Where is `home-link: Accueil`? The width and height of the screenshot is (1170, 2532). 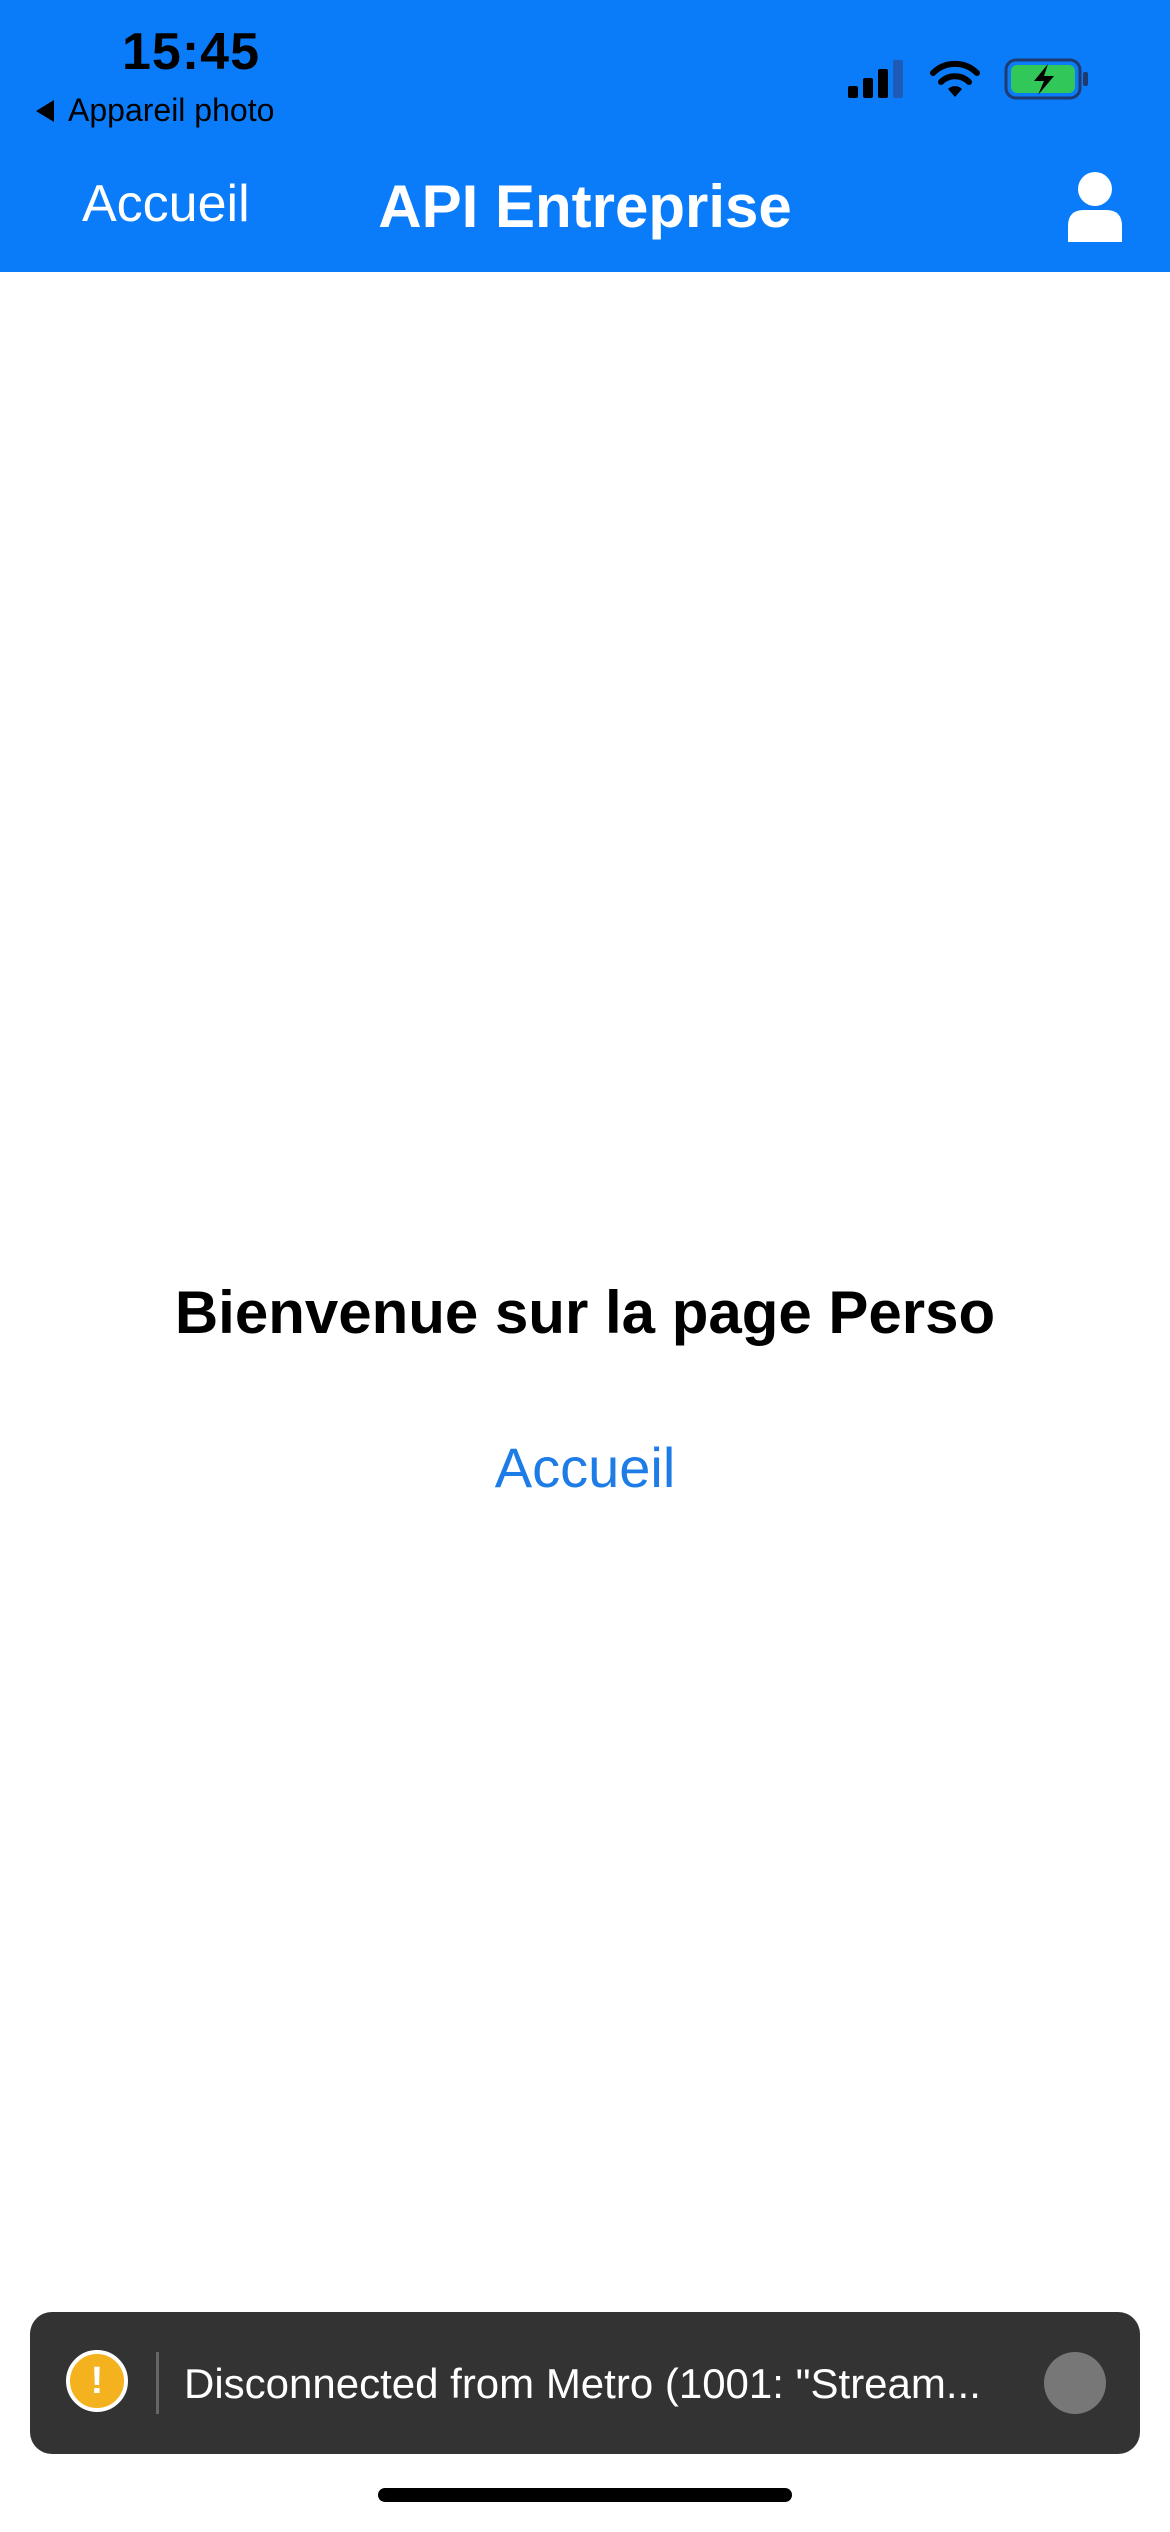
home-link: Accueil is located at coordinates (585, 1467).